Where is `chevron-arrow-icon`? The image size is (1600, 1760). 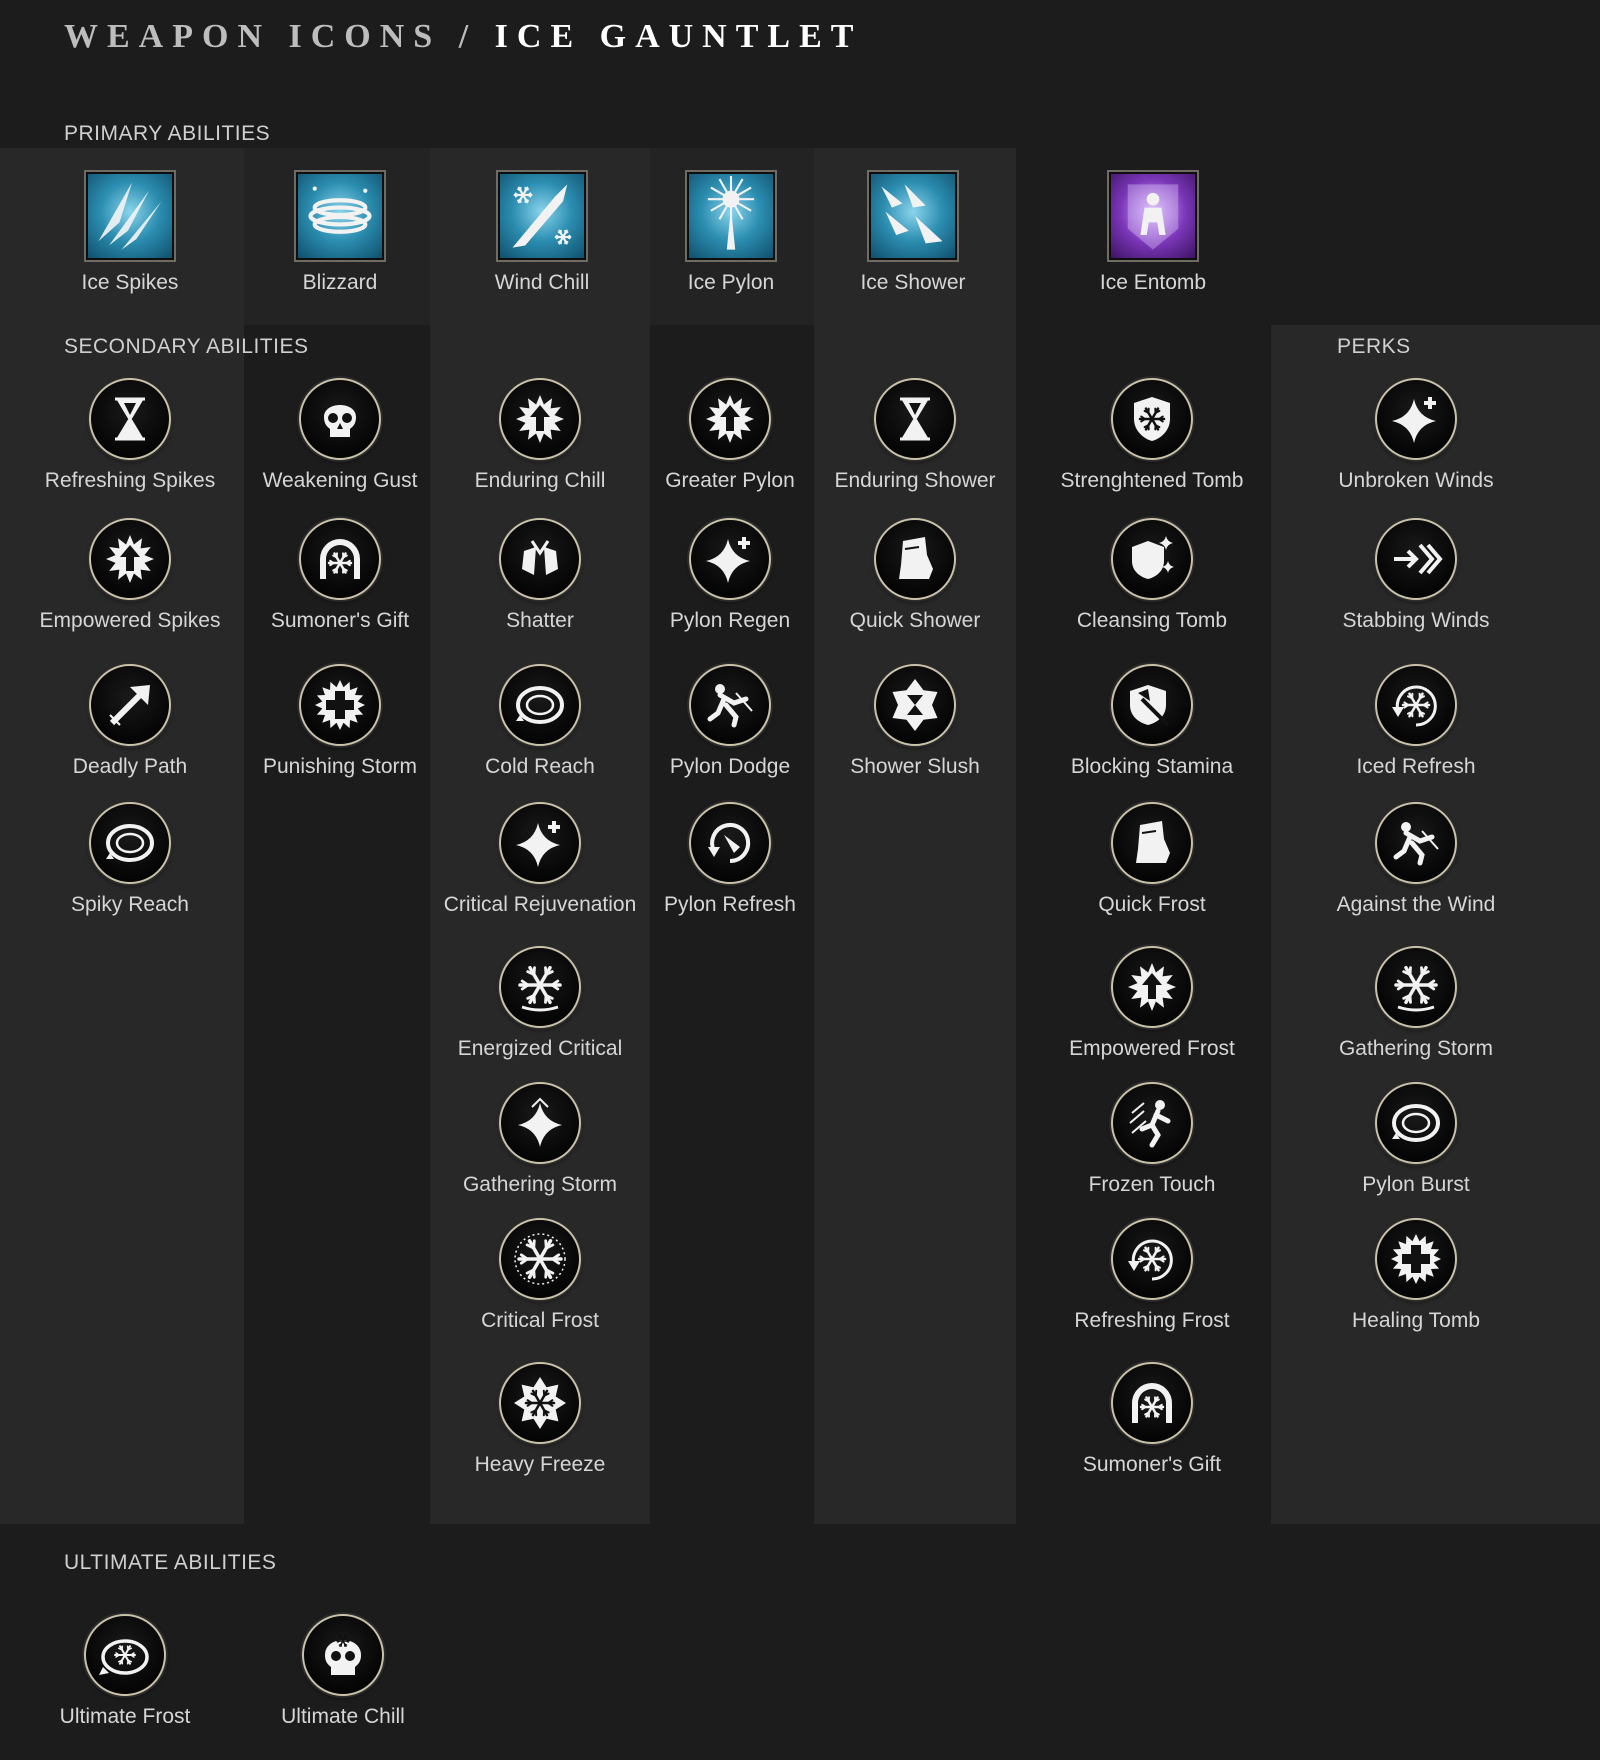
chevron-arrow-icon is located at coordinates (1416, 559).